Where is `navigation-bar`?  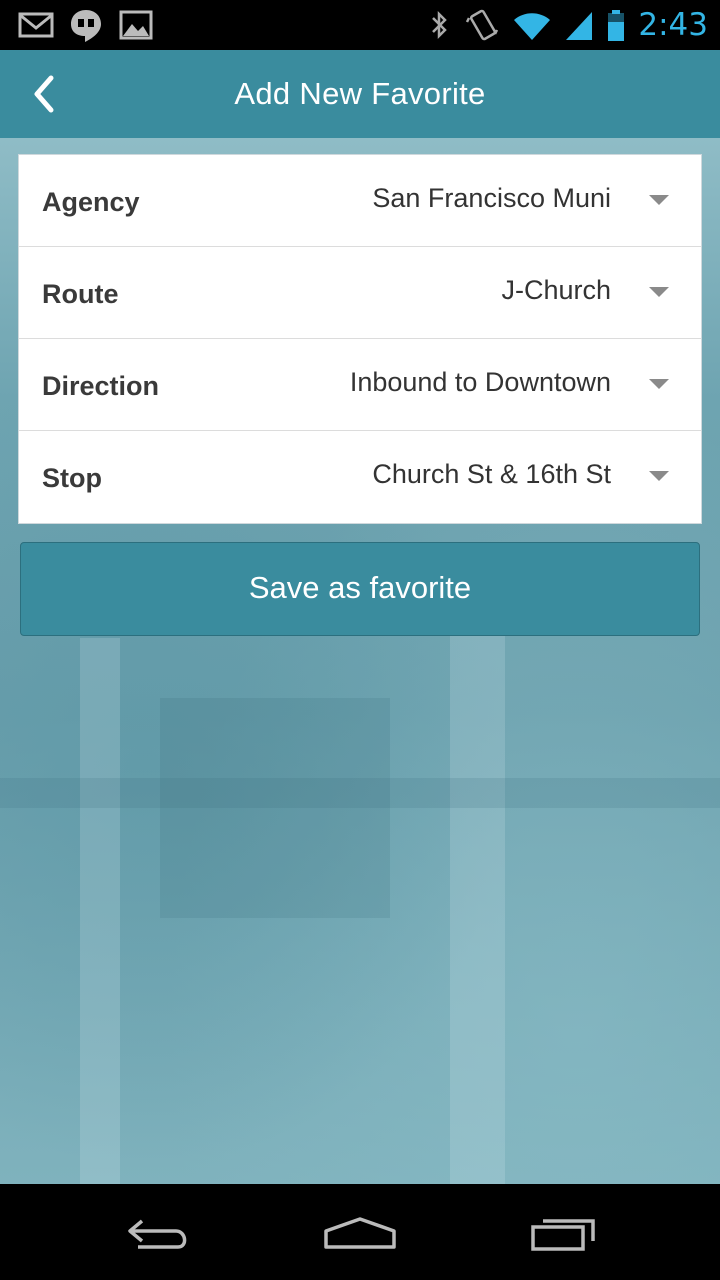
navigation-bar is located at coordinates (360, 1232).